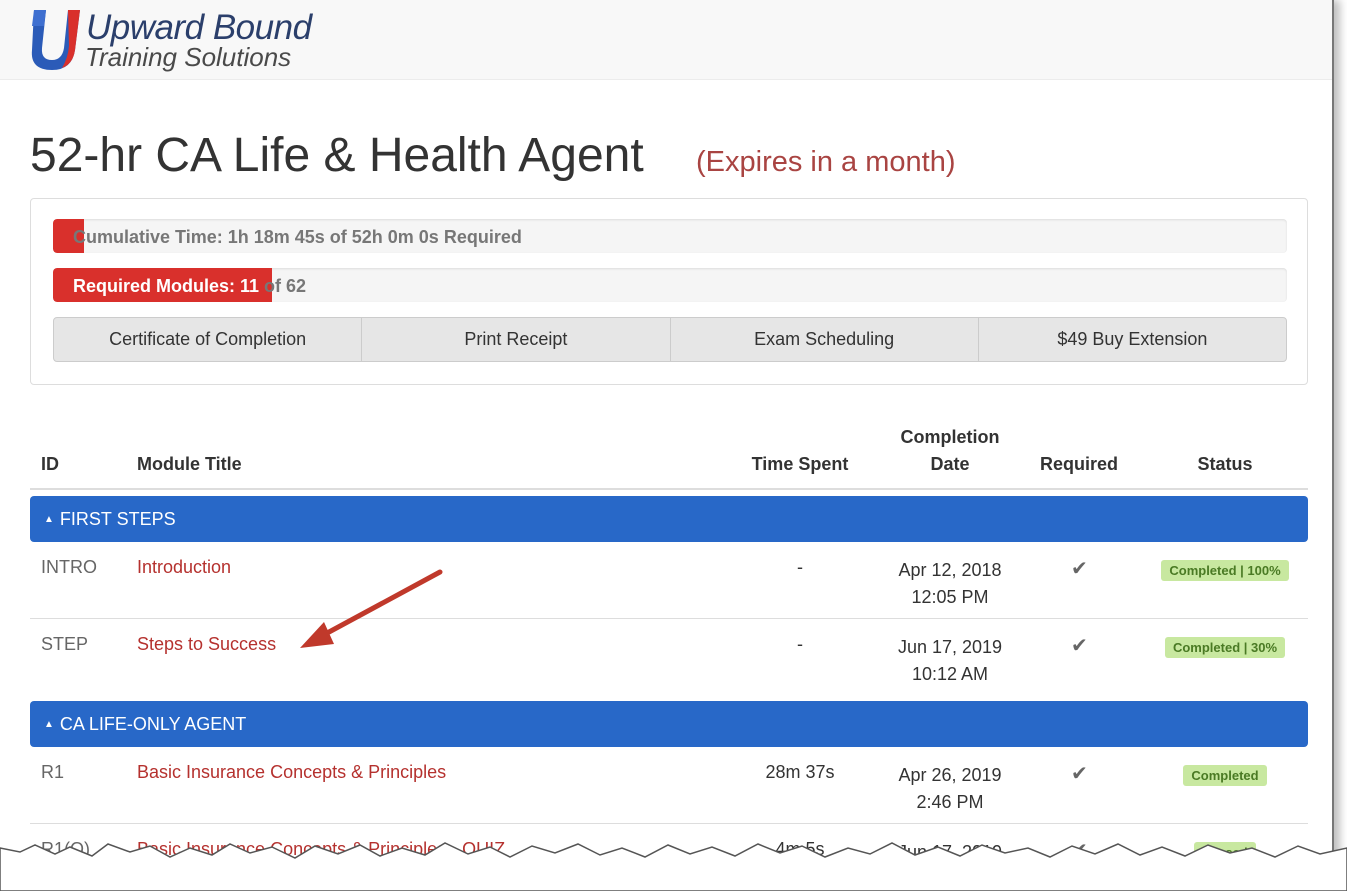 The height and width of the screenshot is (891, 1347). I want to click on page-title: 52-hr CA Life & Health Agent, so click(337, 155).